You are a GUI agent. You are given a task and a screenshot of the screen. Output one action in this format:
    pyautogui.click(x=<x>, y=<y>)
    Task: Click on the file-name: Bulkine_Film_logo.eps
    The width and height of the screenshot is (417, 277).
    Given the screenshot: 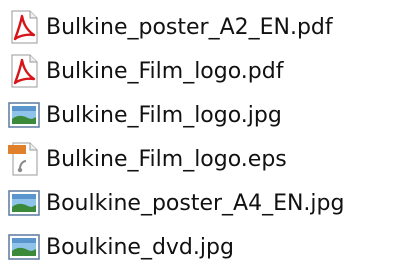 What is the action you would take?
    pyautogui.click(x=166, y=159)
    